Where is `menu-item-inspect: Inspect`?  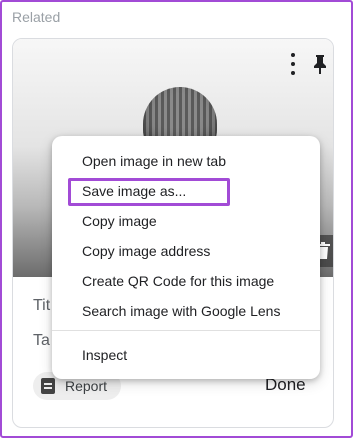 menu-item-inspect: Inspect is located at coordinates (104, 355).